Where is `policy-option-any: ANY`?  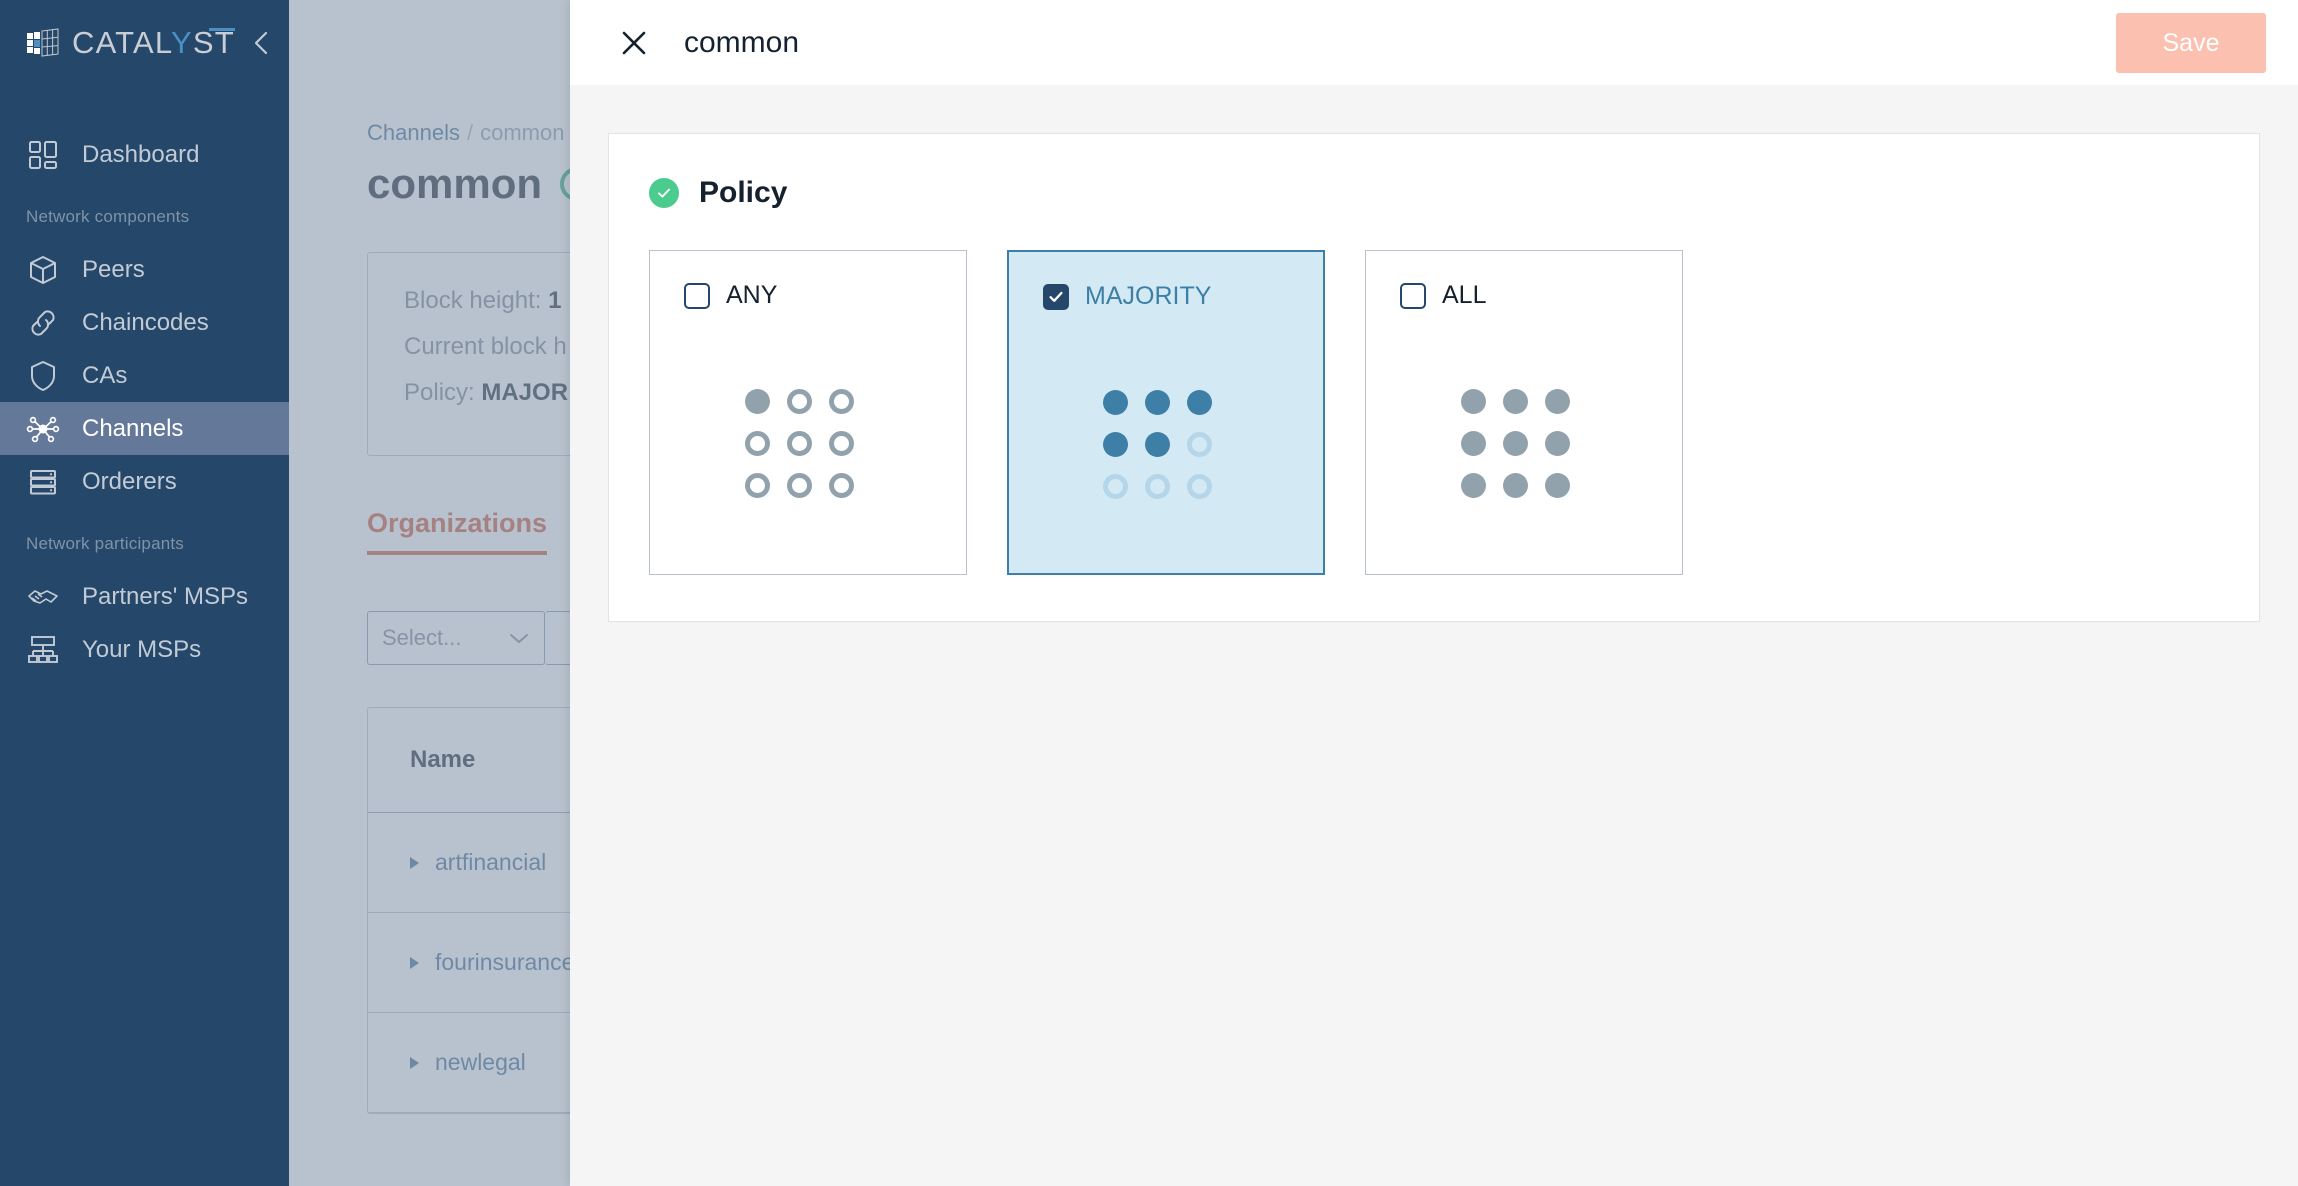 policy-option-any: ANY is located at coordinates (808, 412).